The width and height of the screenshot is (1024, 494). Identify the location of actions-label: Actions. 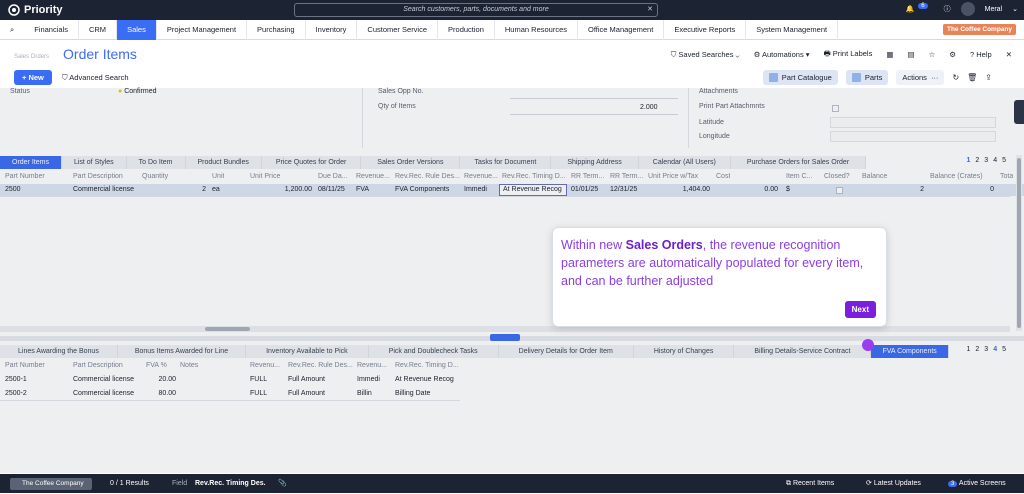
(914, 77).